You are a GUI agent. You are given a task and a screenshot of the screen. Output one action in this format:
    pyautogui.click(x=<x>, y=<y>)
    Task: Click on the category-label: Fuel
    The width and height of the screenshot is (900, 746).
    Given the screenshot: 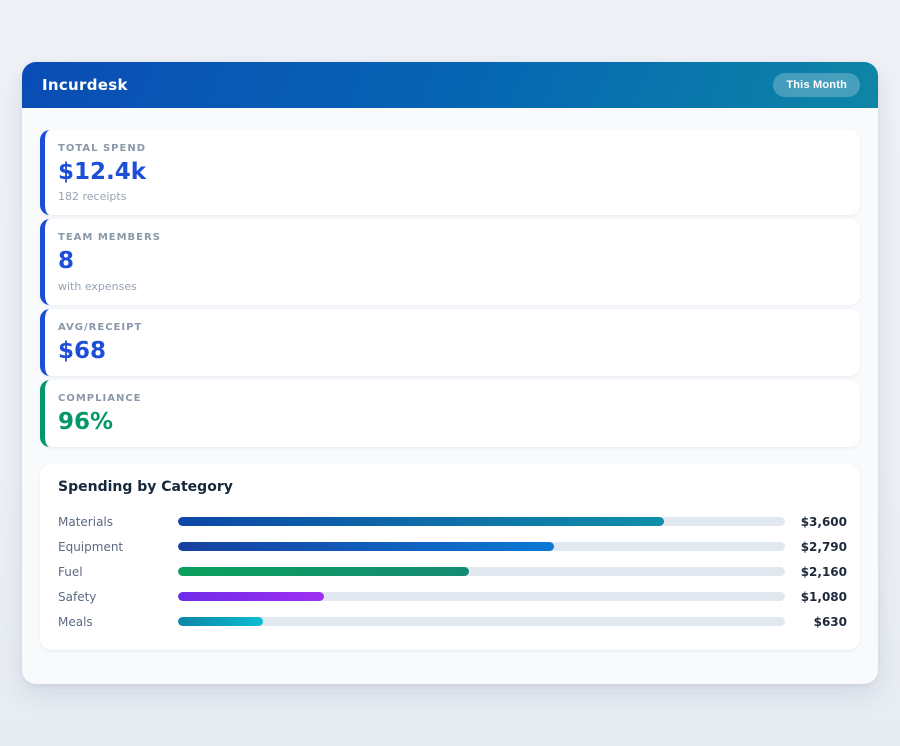 What is the action you would take?
    pyautogui.click(x=70, y=571)
    